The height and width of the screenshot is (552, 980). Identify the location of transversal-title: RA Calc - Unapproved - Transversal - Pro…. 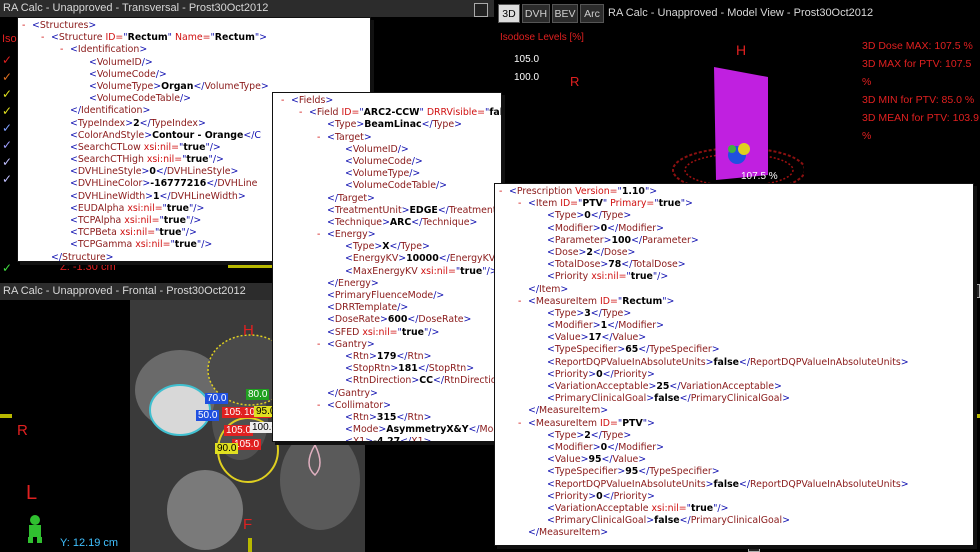
(136, 8).